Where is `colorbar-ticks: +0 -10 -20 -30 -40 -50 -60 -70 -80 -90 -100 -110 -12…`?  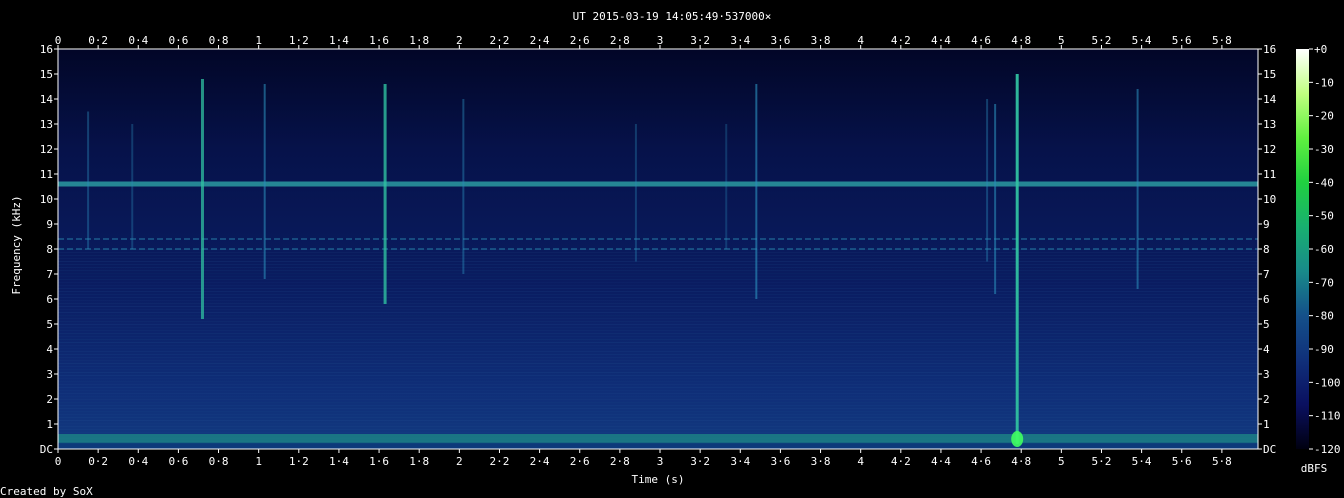 colorbar-ticks: +0 -10 -20 -30 -40 -50 -60 -70 -80 -90 -100 -110 -12… is located at coordinates (1325, 249).